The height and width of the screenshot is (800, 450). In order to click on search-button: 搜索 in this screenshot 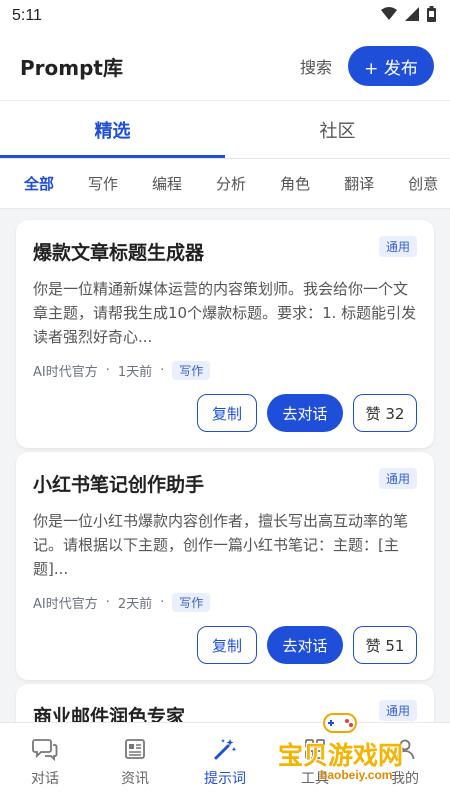, I will do `click(316, 66)`.